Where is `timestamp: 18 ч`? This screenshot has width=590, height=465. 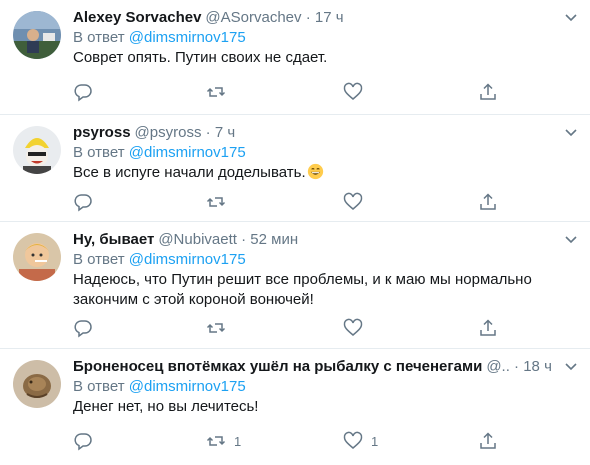
timestamp: 18 ч is located at coordinates (537, 366).